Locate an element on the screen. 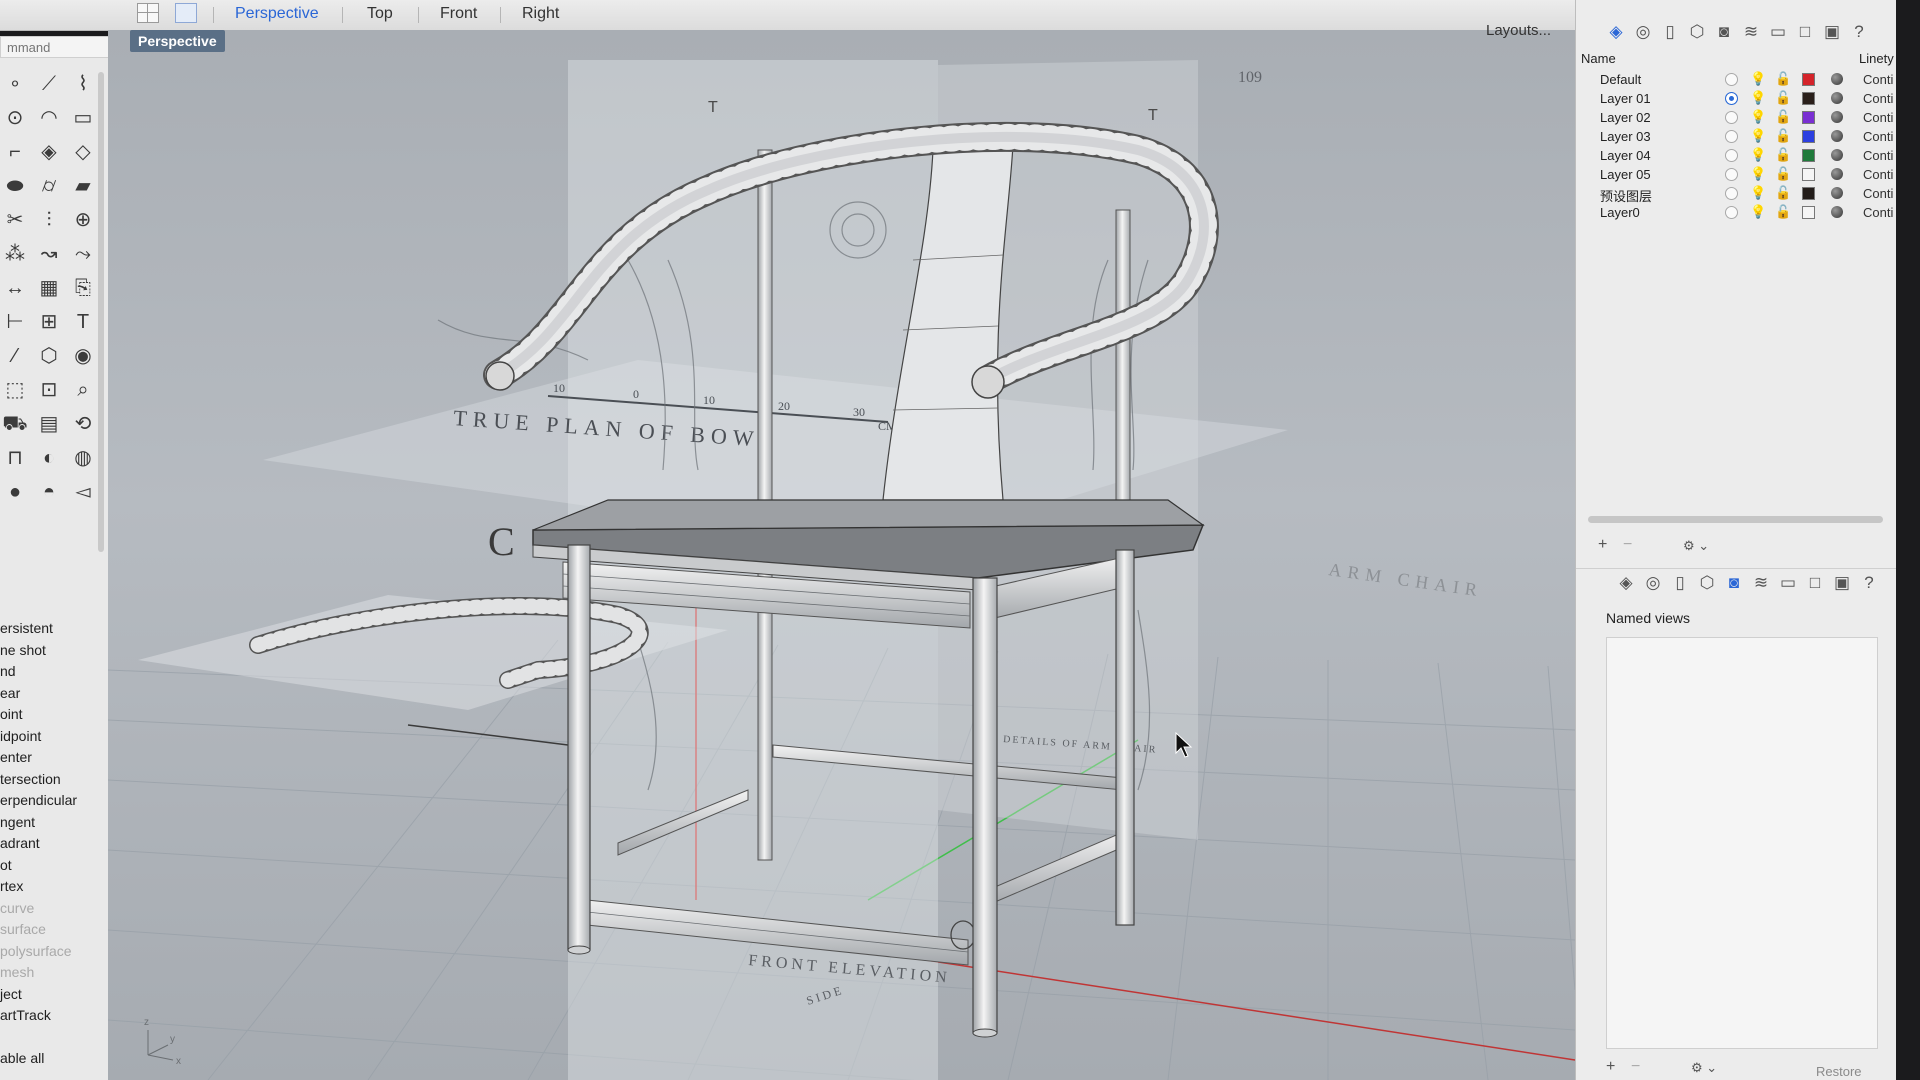 The height and width of the screenshot is (1080, 1920). mesh-icon: ⬡ is located at coordinates (49, 356).